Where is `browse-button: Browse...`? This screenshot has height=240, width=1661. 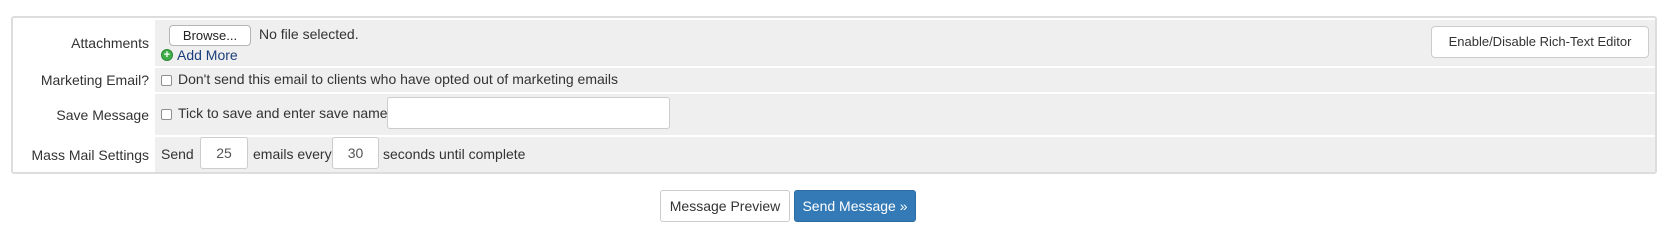
browse-button: Browse... is located at coordinates (210, 35).